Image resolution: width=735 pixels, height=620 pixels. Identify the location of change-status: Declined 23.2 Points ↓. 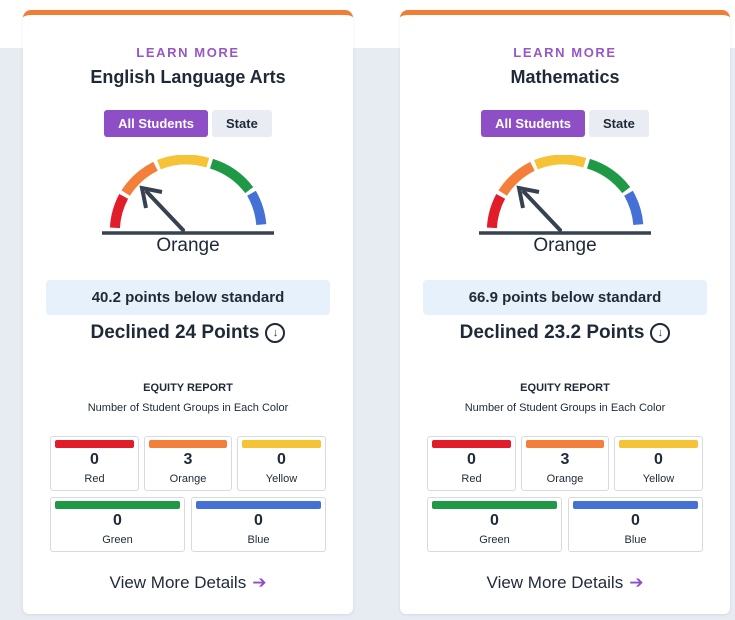
(565, 333).